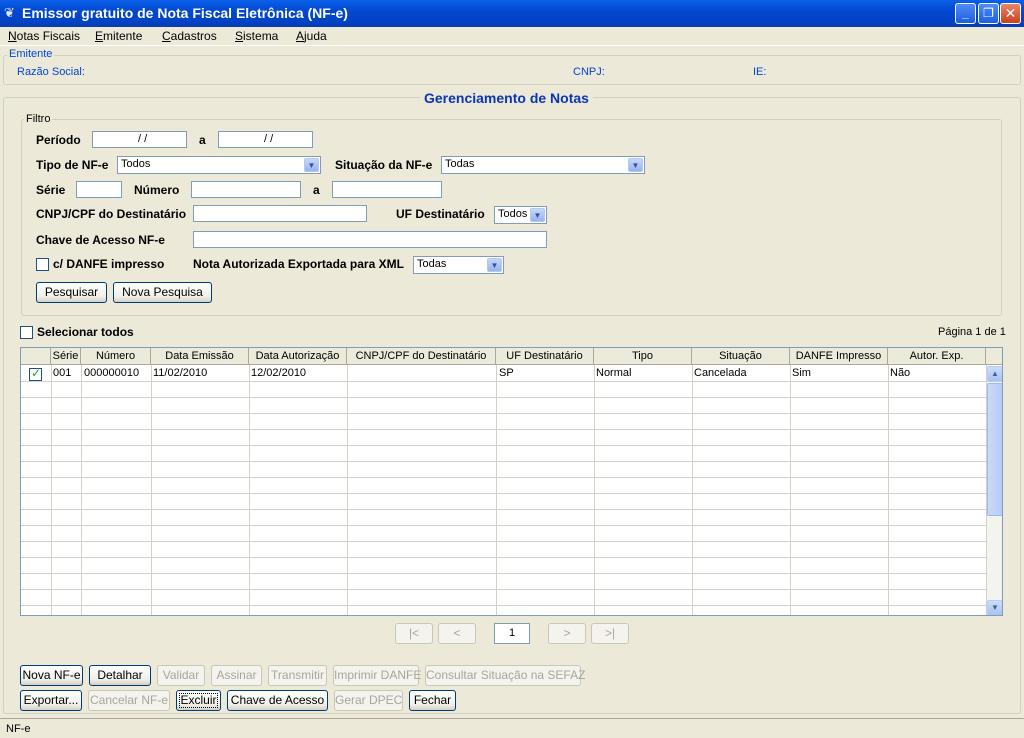 This screenshot has width=1024, height=738. Describe the element at coordinates (198, 700) in the screenshot. I see `excluir-button: Excluir` at that location.